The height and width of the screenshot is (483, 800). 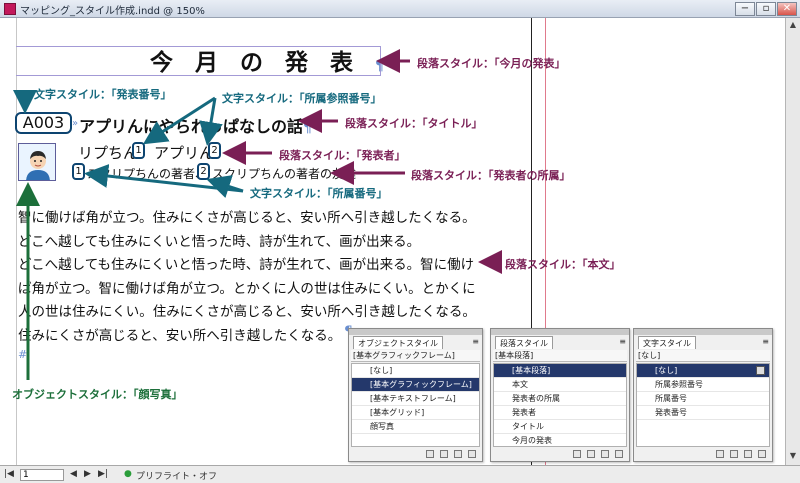 What do you see at coordinates (23, 354) in the screenshot?
I see `end-of-story-mark: #` at bounding box center [23, 354].